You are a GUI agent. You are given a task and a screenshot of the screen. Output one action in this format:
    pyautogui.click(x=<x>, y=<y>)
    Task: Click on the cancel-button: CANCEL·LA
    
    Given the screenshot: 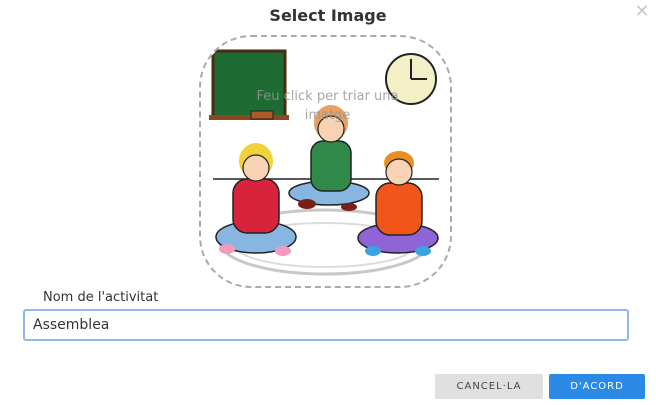 What is the action you would take?
    pyautogui.click(x=489, y=386)
    